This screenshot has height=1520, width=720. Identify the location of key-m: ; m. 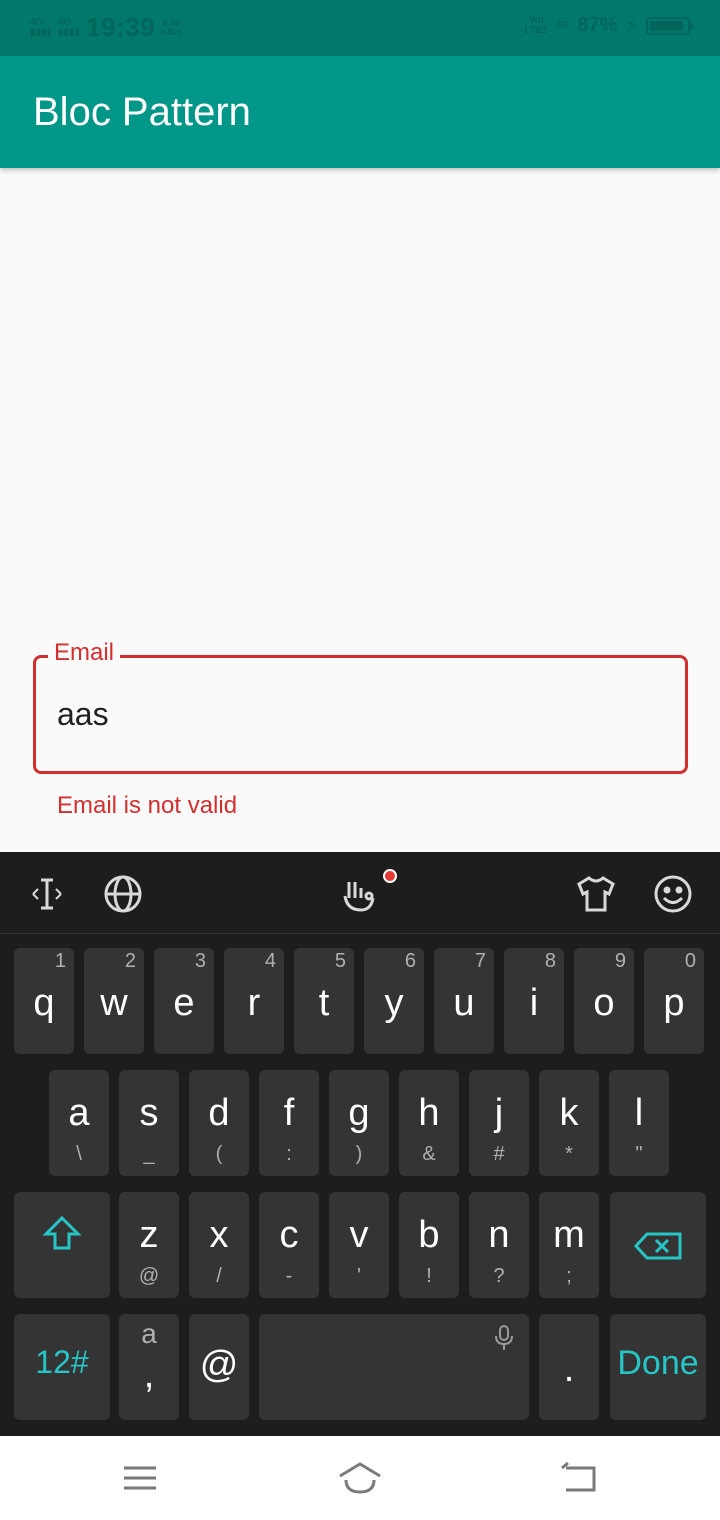
(569, 1245).